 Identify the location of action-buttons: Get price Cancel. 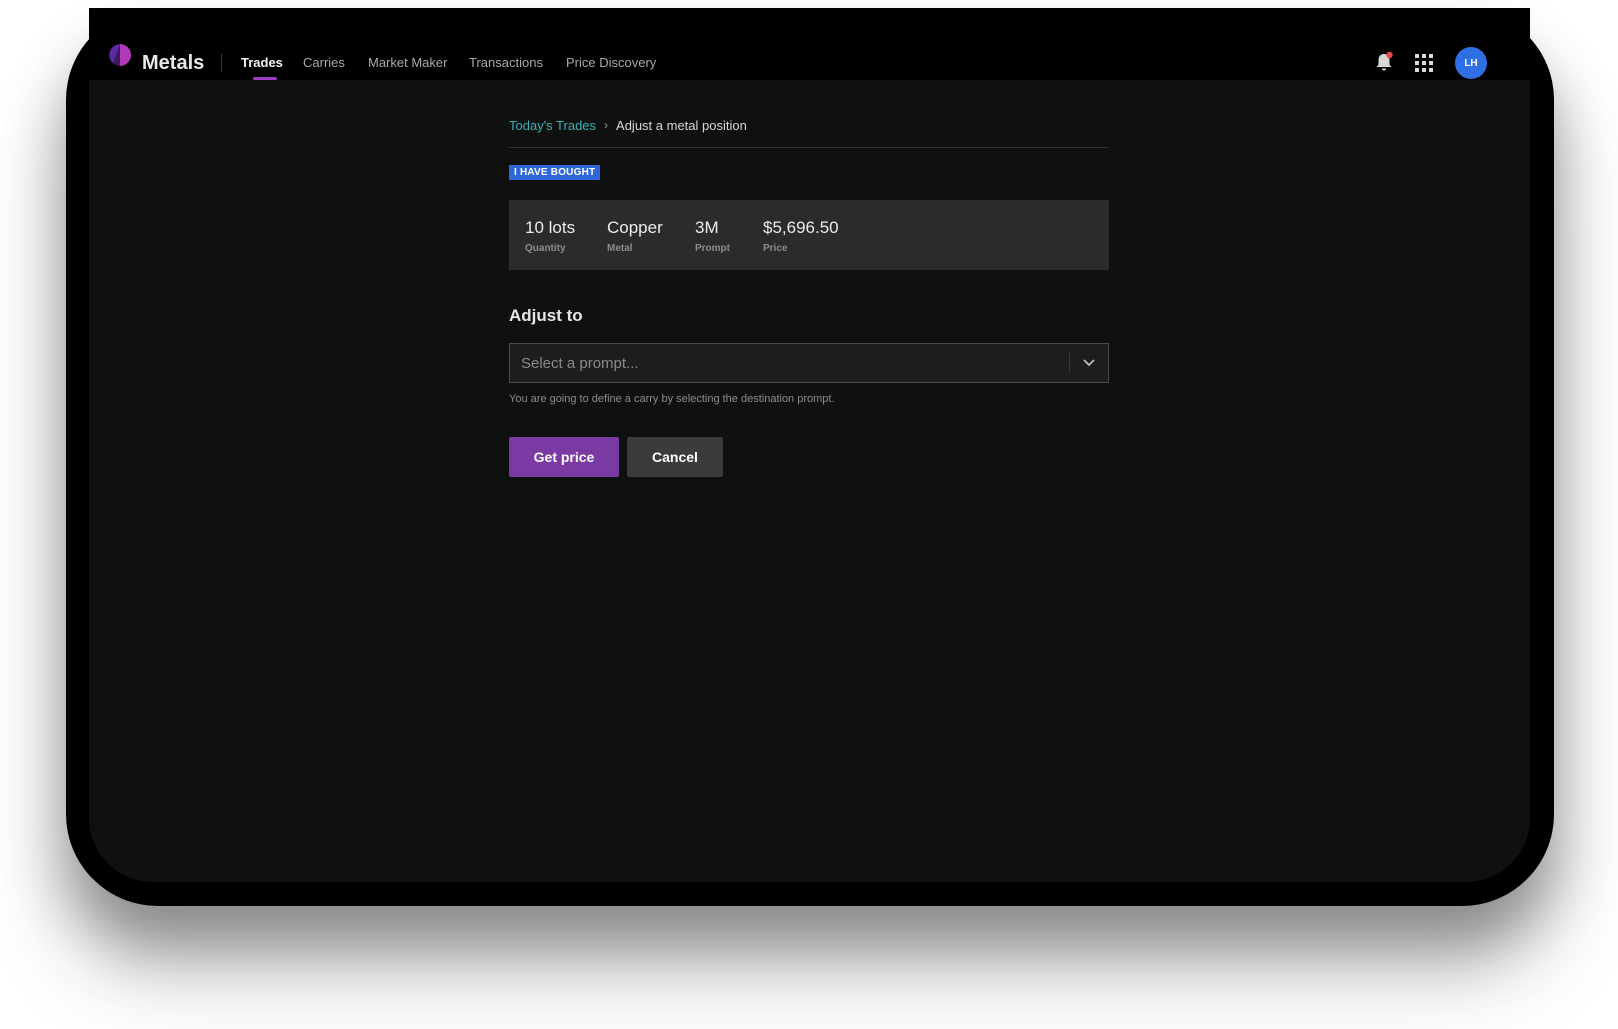
(809, 457).